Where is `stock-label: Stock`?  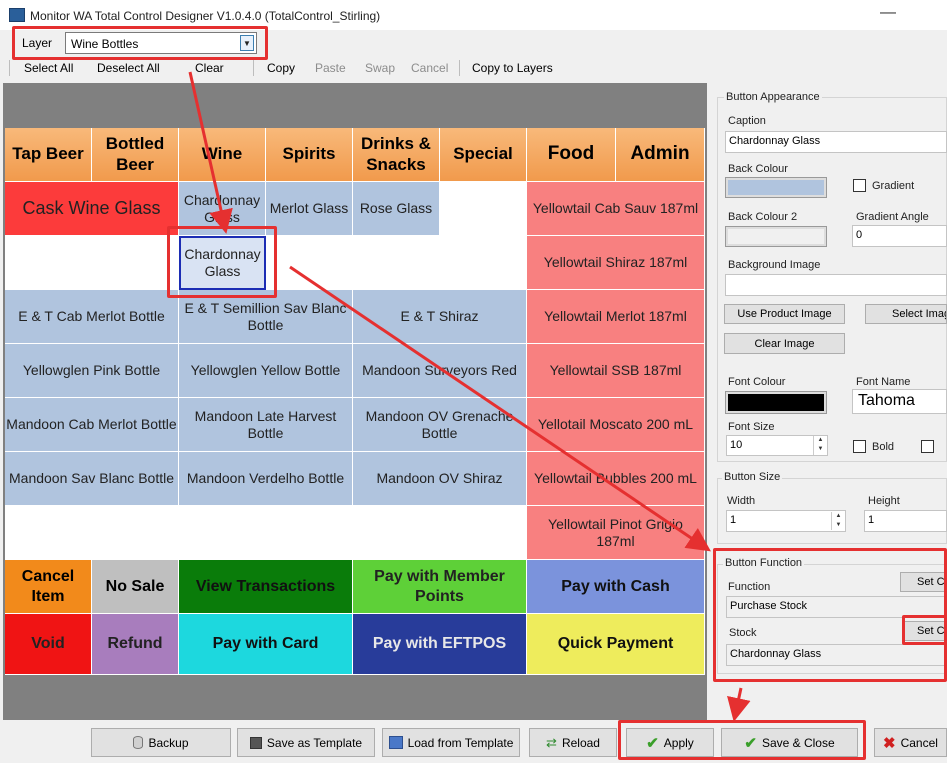 stock-label: Stock is located at coordinates (743, 633).